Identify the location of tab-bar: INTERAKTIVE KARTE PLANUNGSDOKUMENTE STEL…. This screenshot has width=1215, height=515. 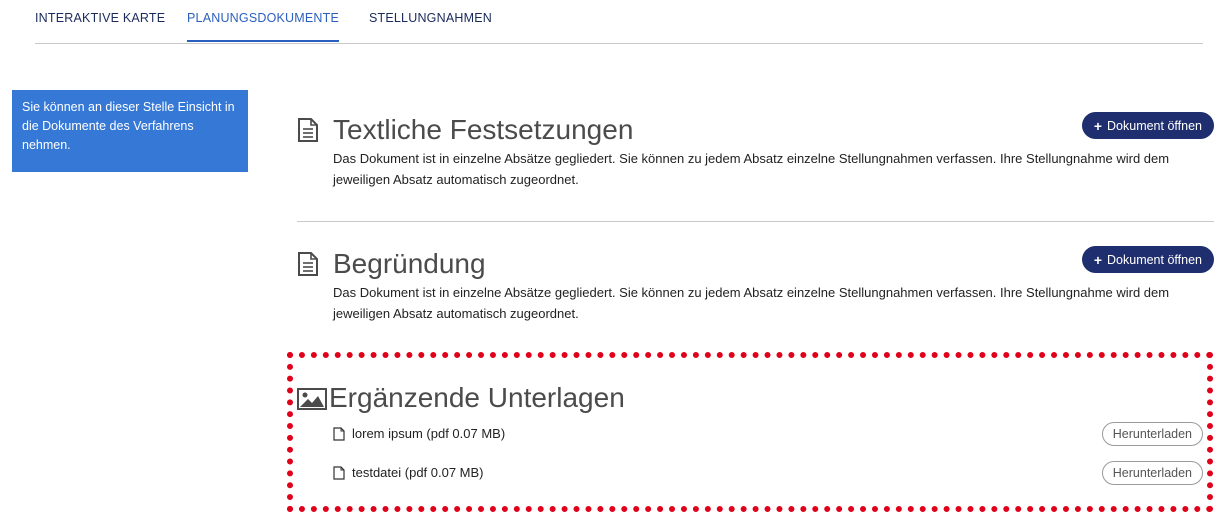
(619, 22).